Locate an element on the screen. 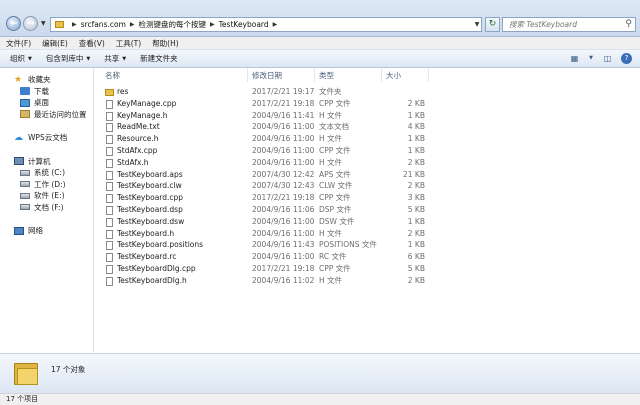 This screenshot has height=405, width=640. view-options-icon: ▦ is located at coordinates (574, 58).